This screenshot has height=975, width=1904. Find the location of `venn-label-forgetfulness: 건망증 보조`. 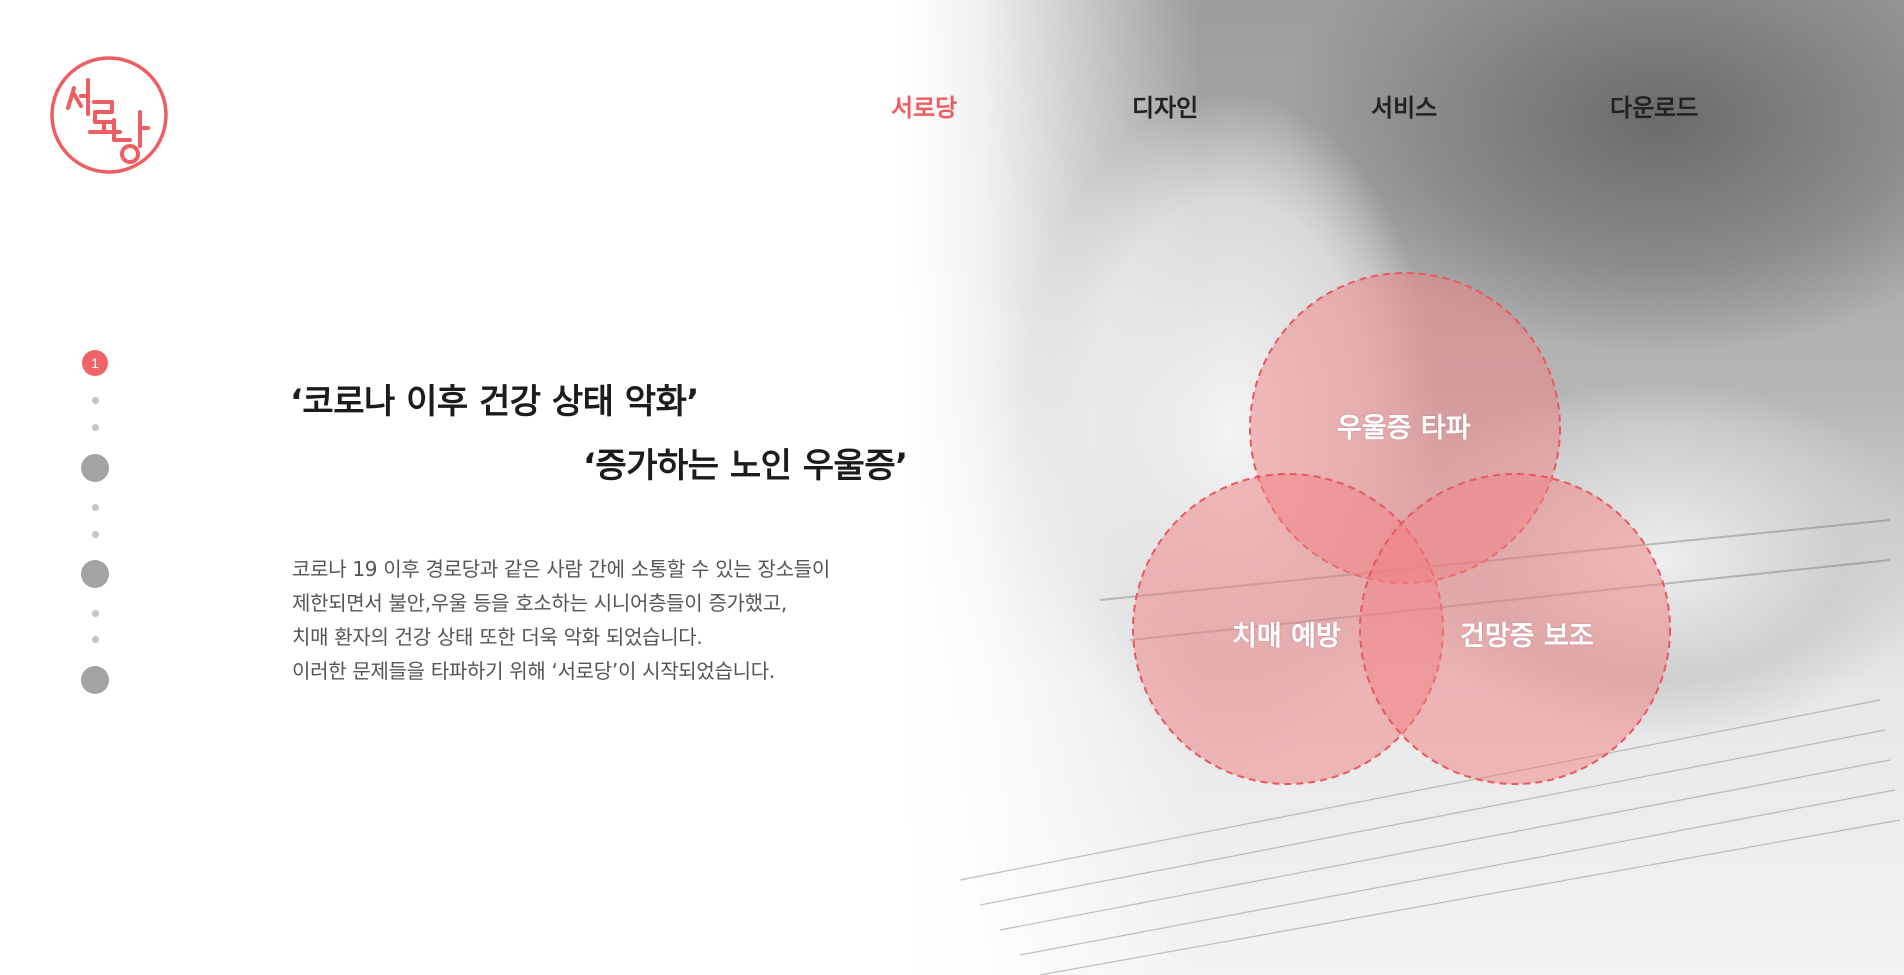

venn-label-forgetfulness: 건망증 보조 is located at coordinates (1527, 636).